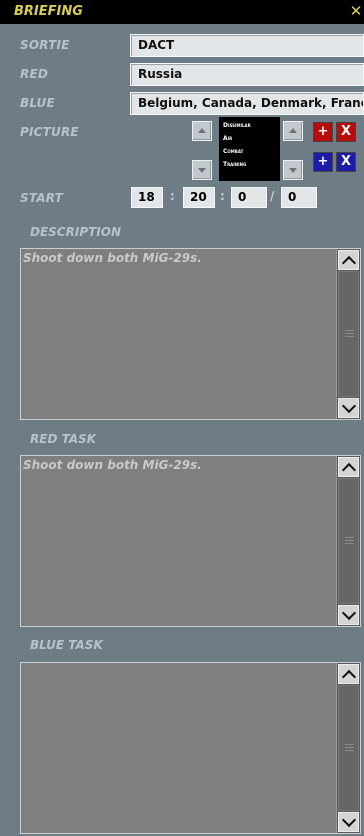 This screenshot has height=836, width=364. What do you see at coordinates (66, 645) in the screenshot?
I see `blue-task-heading: BLUE TASK` at bounding box center [66, 645].